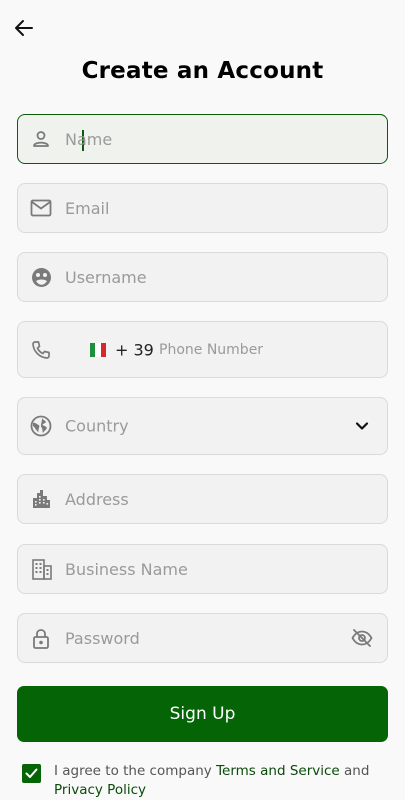 This screenshot has height=800, width=405. What do you see at coordinates (206, 277) in the screenshot?
I see `username-input` at bounding box center [206, 277].